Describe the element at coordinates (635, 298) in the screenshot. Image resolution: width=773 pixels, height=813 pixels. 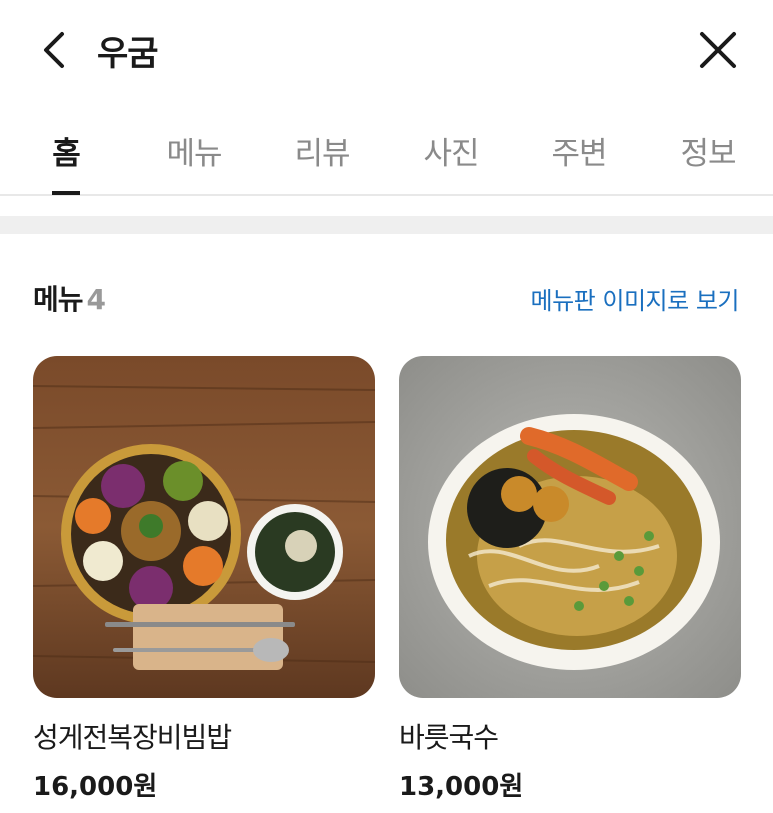
I see `menu-board-image-link: 메뉴판 이미지로 보기` at that location.